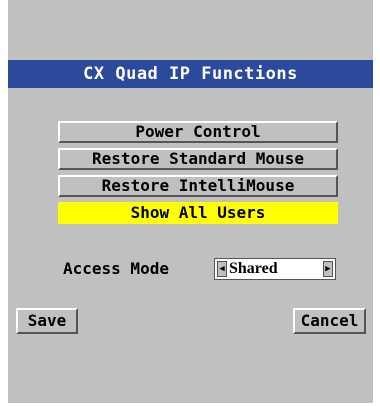 This screenshot has width=380, height=407. What do you see at coordinates (190, 74) in the screenshot?
I see `window-title: CX Quad IP Functions` at bounding box center [190, 74].